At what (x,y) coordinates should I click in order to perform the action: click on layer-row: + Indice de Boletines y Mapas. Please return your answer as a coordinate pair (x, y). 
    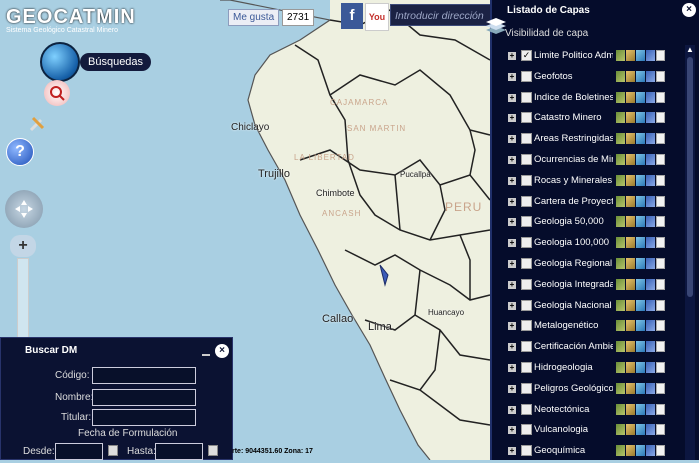
    Looking at the image, I should click on (589, 99).